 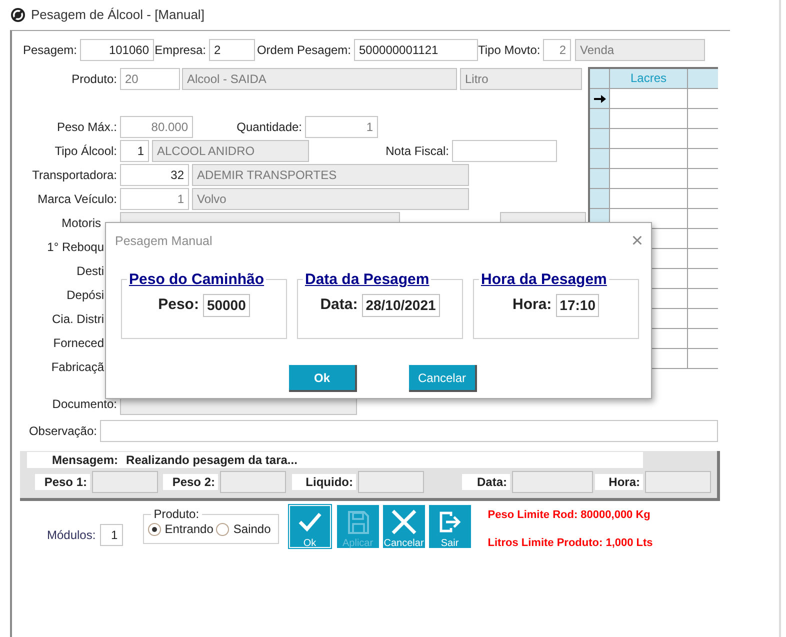 I want to click on input-field: Alcool - SAIDA, so click(x=319, y=79).